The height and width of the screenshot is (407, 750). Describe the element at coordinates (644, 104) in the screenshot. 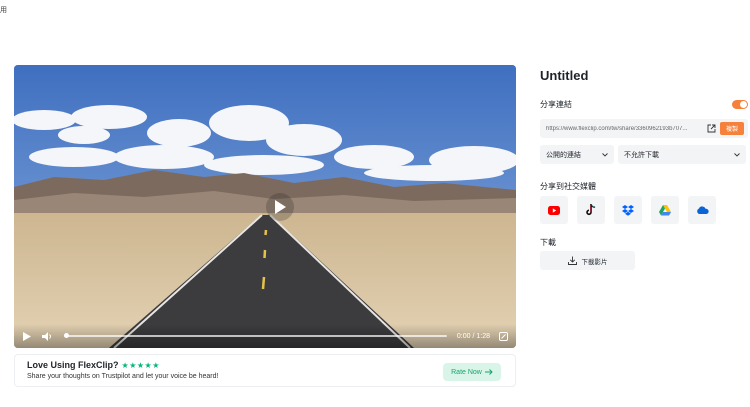

I see `share-link-row: 分享連結` at that location.